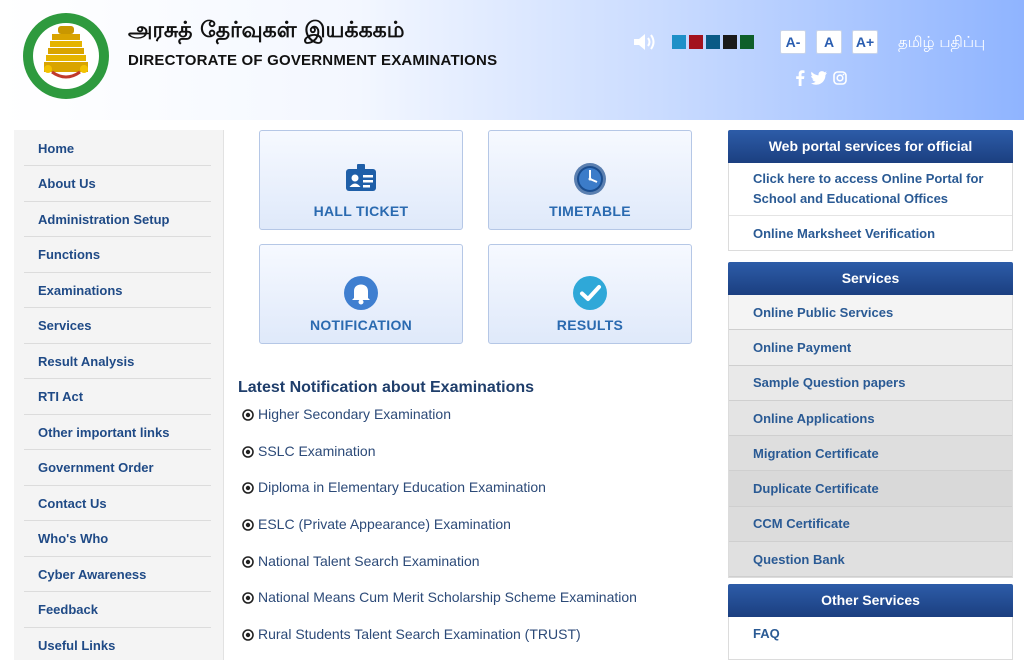  I want to click on sidebar-item-home: Home, so click(117, 148).